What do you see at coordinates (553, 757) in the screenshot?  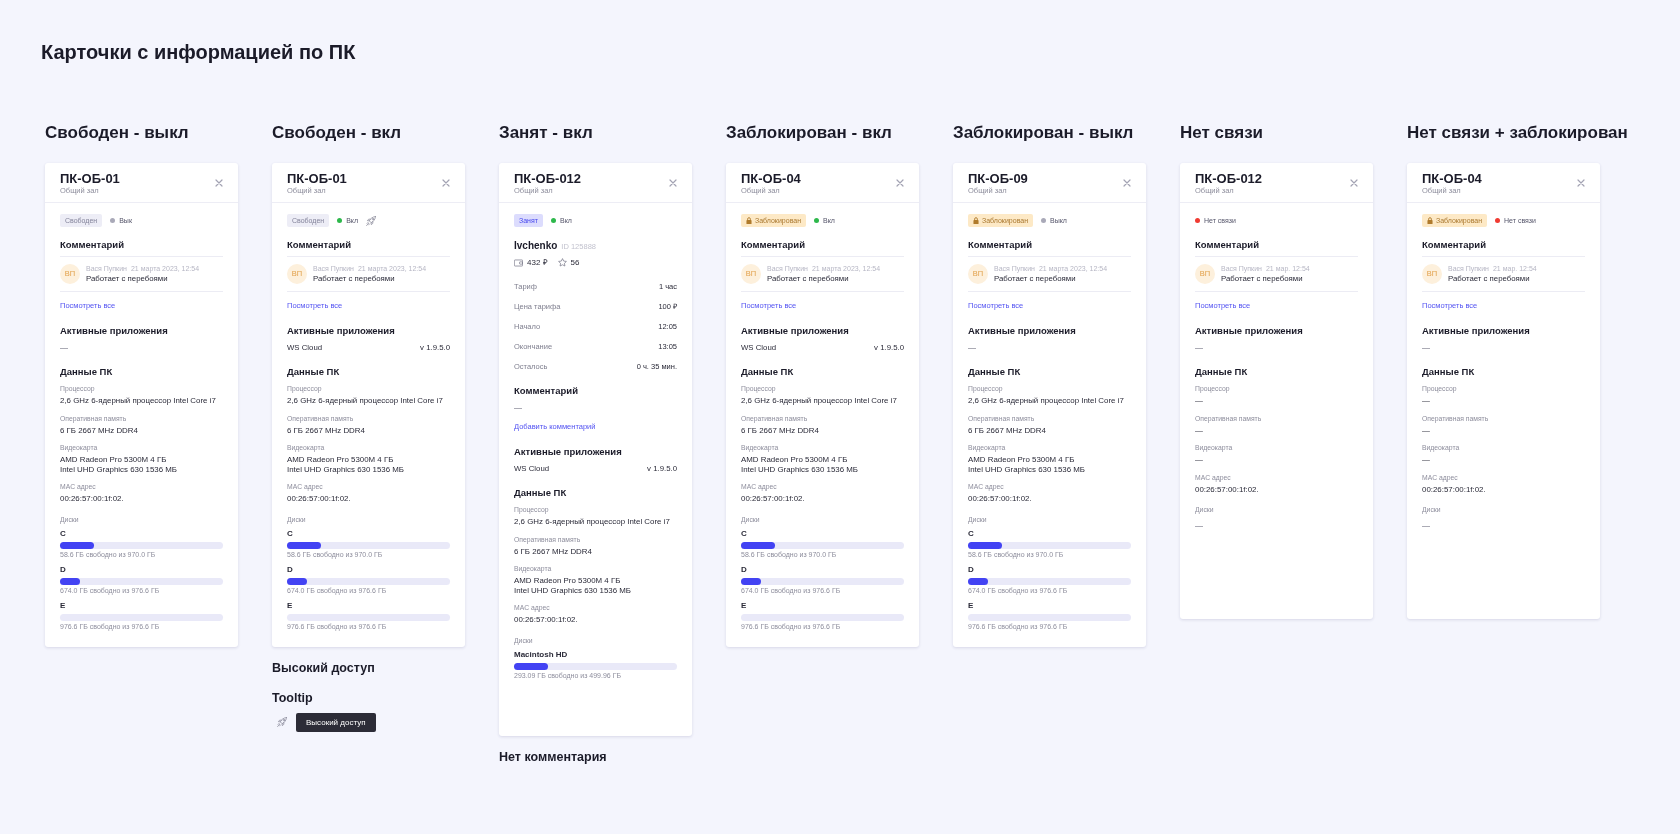 I see `note-heading: Нет комментария` at bounding box center [553, 757].